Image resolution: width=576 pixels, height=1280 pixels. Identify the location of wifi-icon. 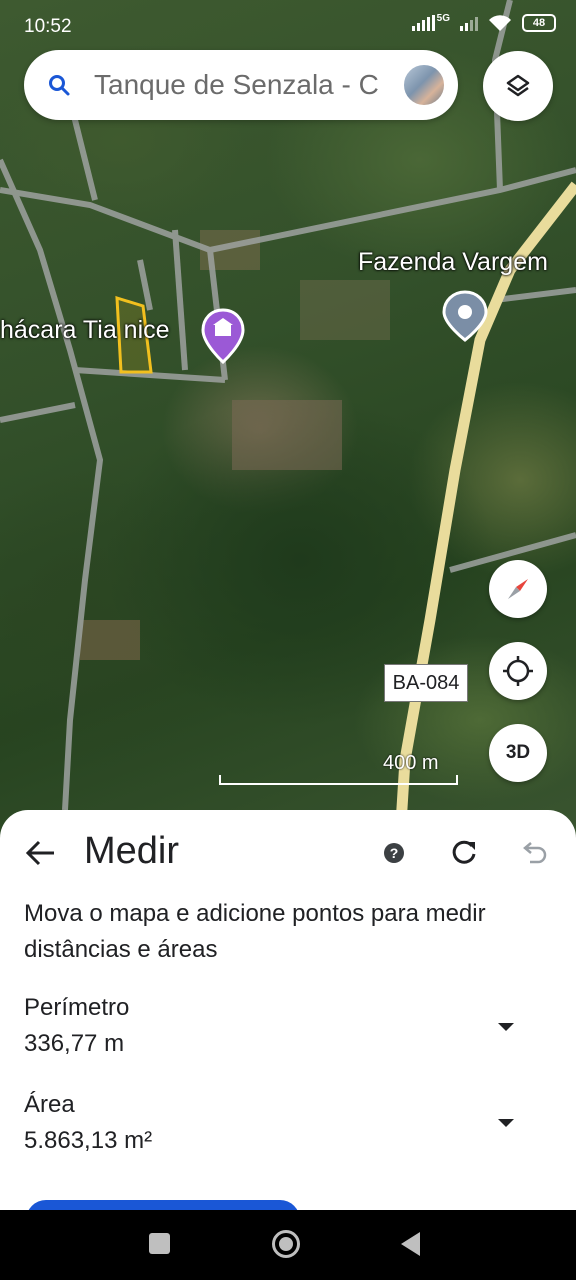
(500, 23).